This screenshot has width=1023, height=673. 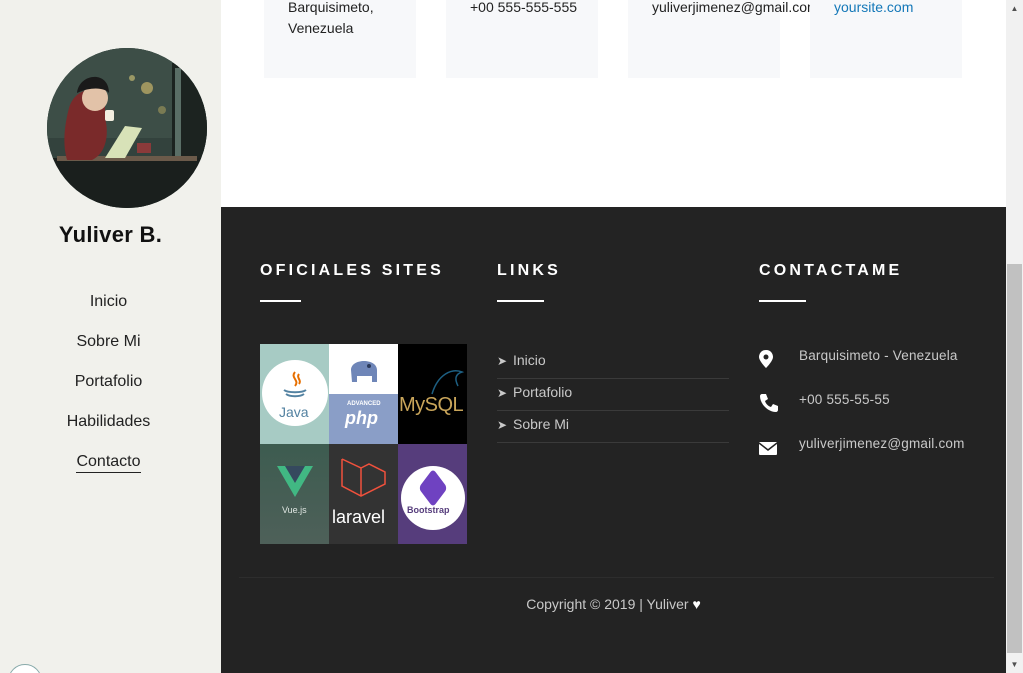 I want to click on nav-item-contacto: Contacto, so click(x=110, y=470).